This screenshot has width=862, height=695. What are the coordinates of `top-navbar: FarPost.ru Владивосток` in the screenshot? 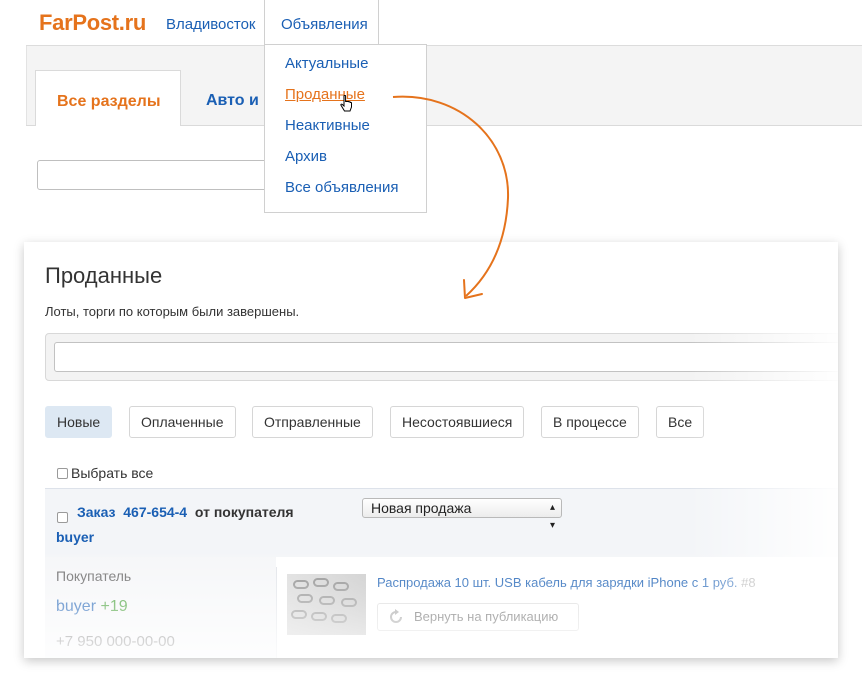 It's located at (444, 23).